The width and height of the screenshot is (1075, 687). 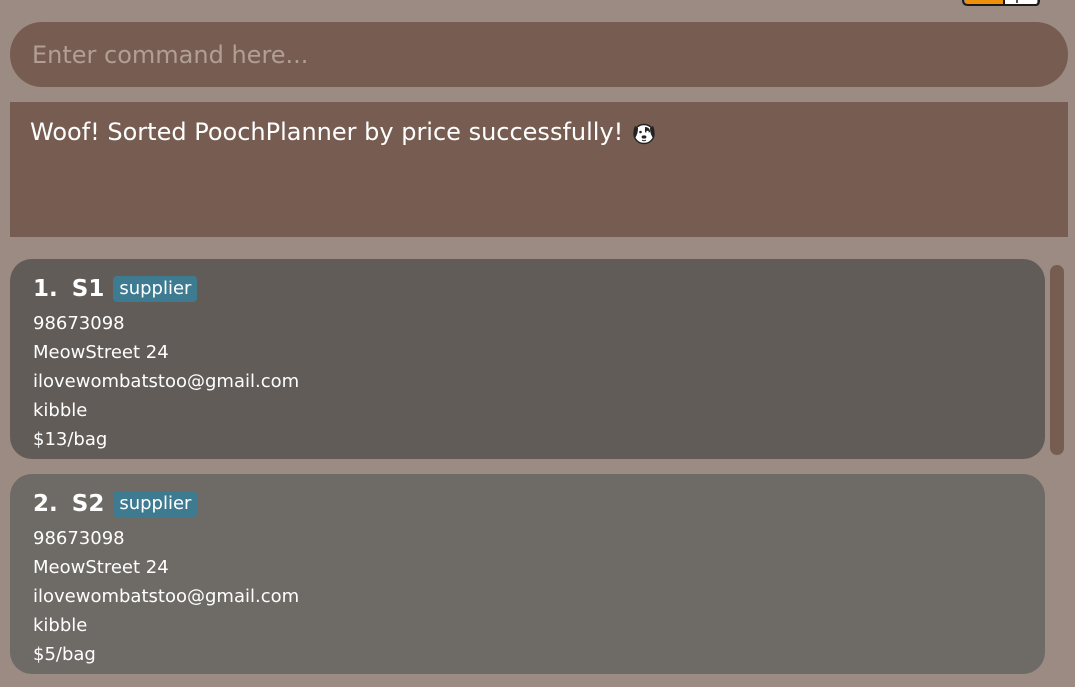 I want to click on list-scrollbar, so click(x=1057, y=360).